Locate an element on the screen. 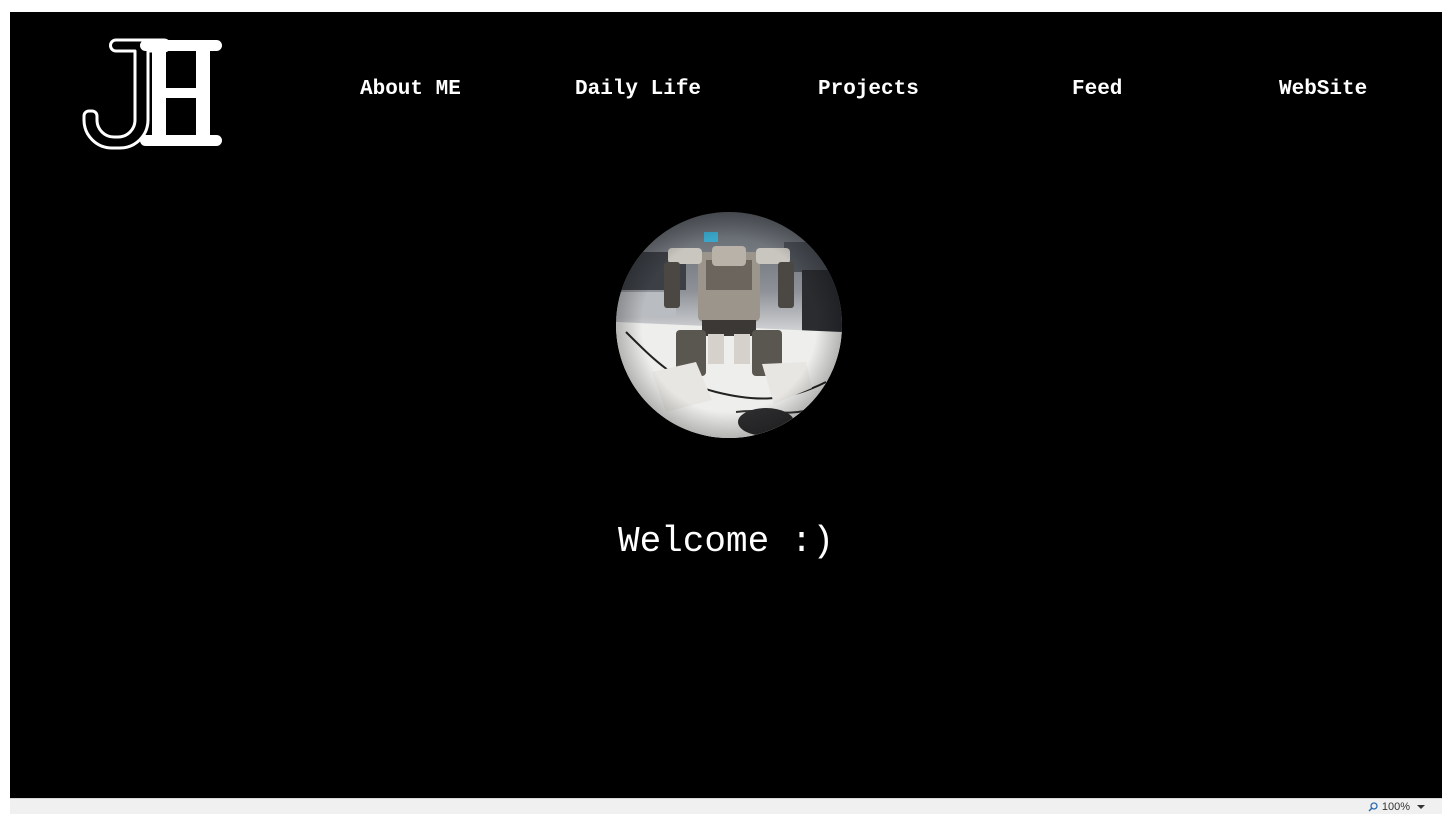 This screenshot has width=1442, height=814. browser-statusbar: 100% is located at coordinates (726, 806).